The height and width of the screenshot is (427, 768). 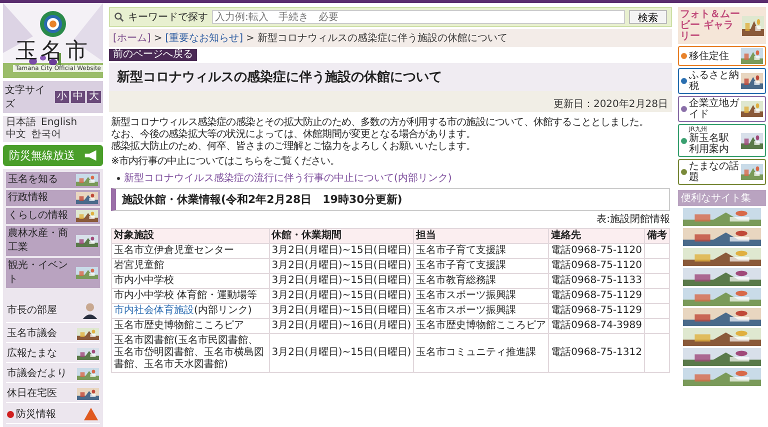 I want to click on search-button: 検索, so click(x=648, y=17).